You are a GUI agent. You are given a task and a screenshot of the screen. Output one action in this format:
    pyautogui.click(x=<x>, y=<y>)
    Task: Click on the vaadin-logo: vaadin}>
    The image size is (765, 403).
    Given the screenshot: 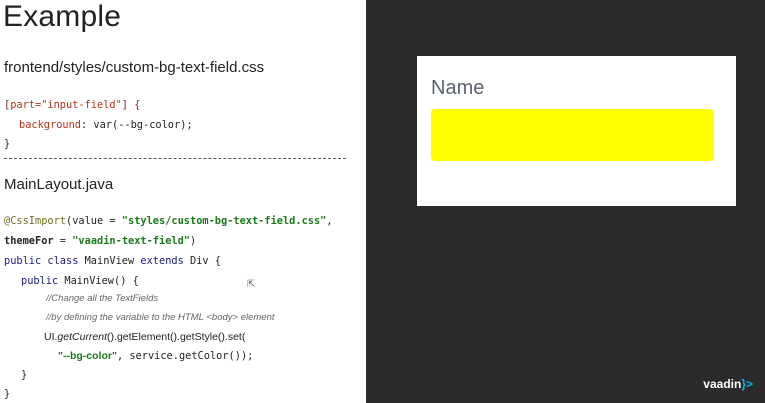 What is the action you would take?
    pyautogui.click(x=728, y=384)
    